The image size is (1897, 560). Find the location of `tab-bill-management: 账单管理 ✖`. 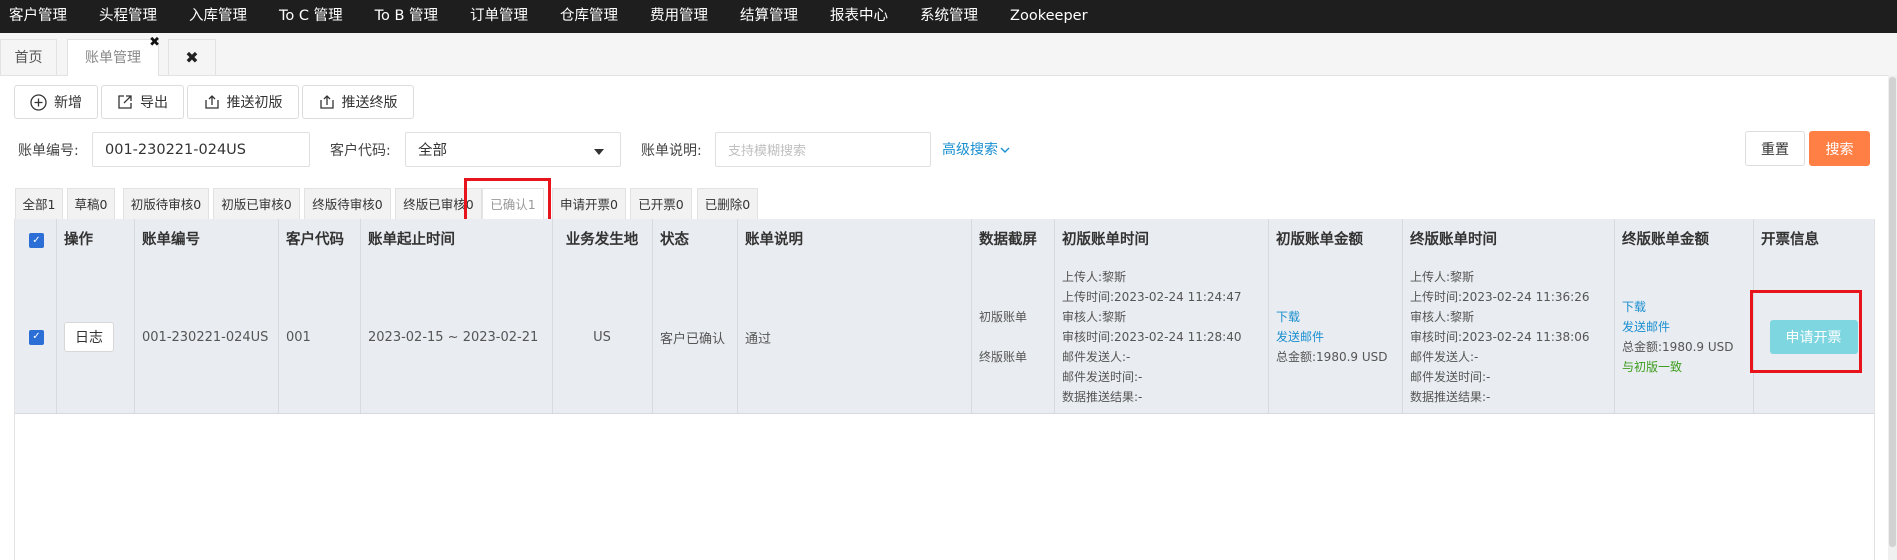

tab-bill-management: 账单管理 ✖ is located at coordinates (113, 56).